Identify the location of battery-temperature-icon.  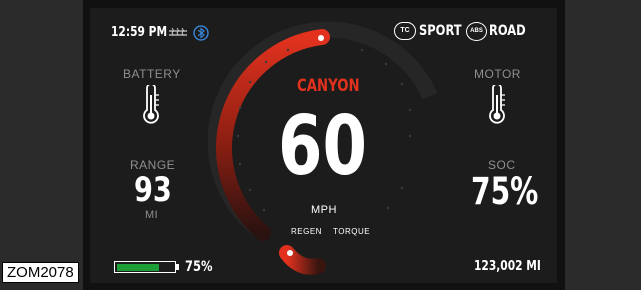
(151, 104).